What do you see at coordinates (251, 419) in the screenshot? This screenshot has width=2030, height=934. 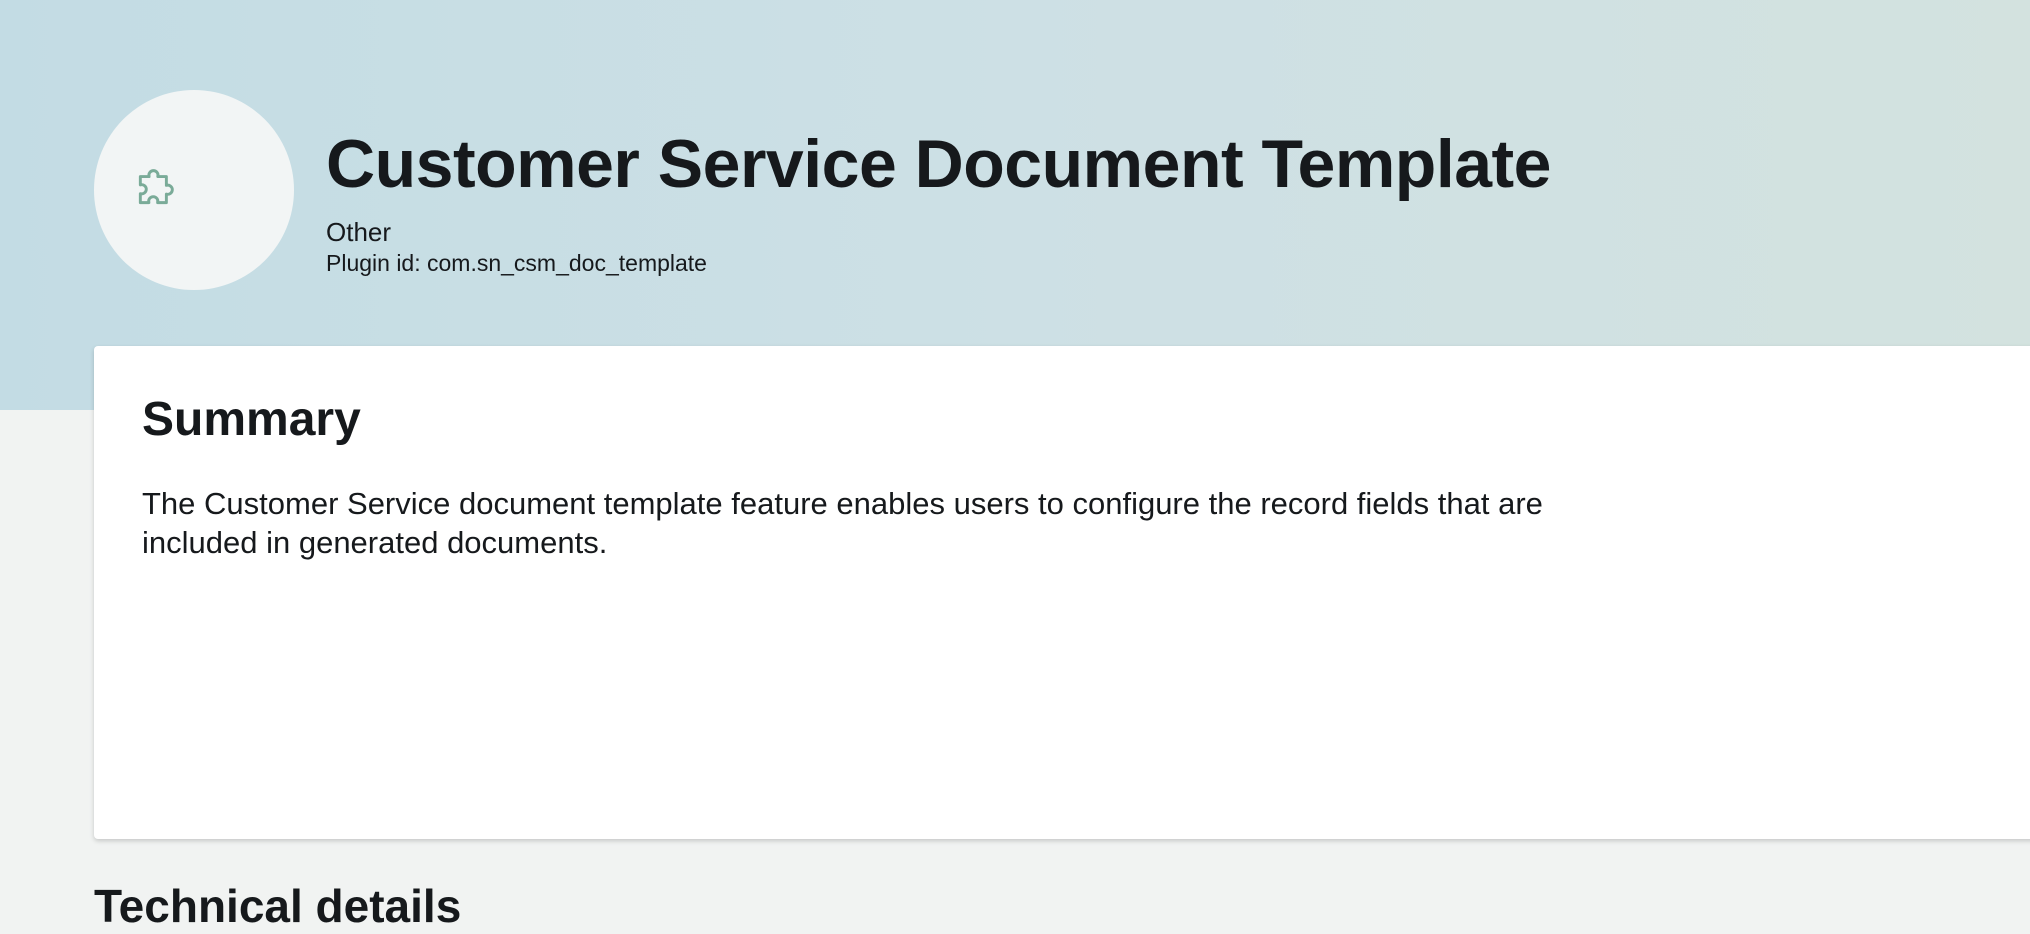 I see `summary-heading: Summary` at bounding box center [251, 419].